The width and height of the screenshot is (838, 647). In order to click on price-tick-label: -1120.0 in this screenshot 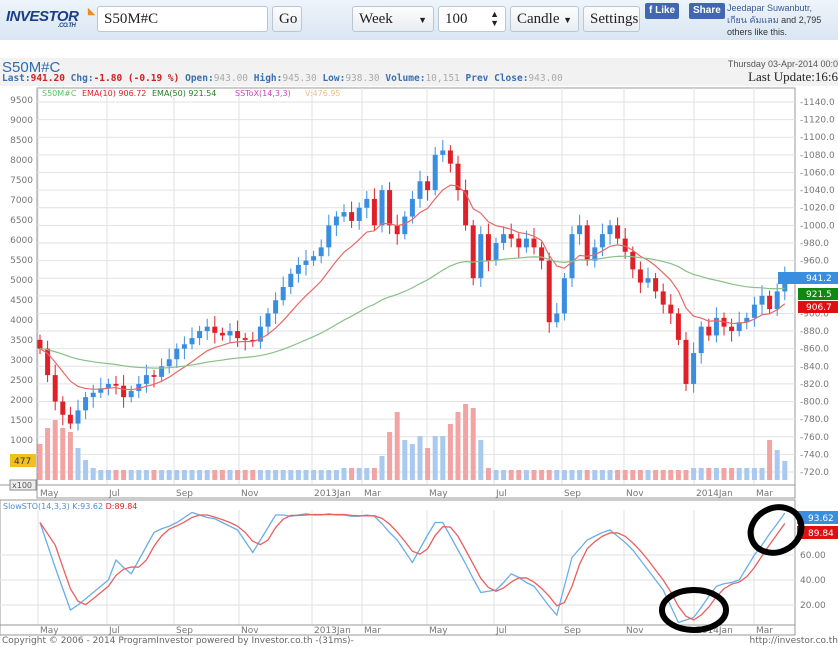, I will do `click(817, 121)`.